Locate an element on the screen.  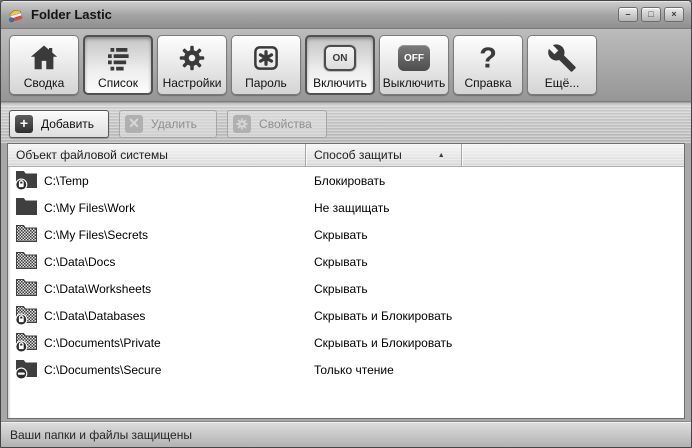
column-header-empty is located at coordinates (573, 155).